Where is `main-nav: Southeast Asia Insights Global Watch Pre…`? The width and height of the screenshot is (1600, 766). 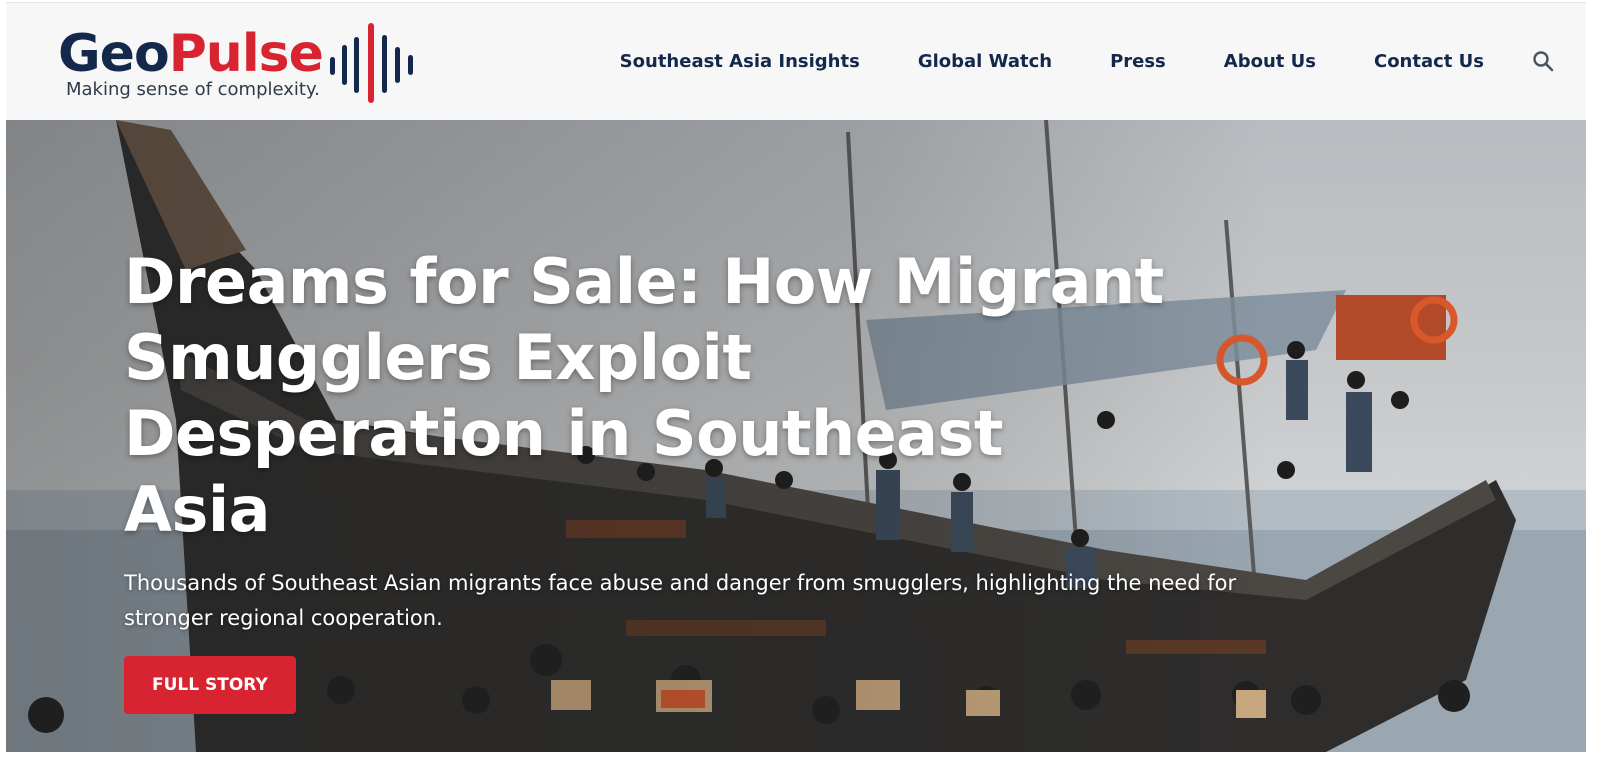
main-nav: Southeast Asia Insights Global Watch Pre… is located at coordinates (1088, 61).